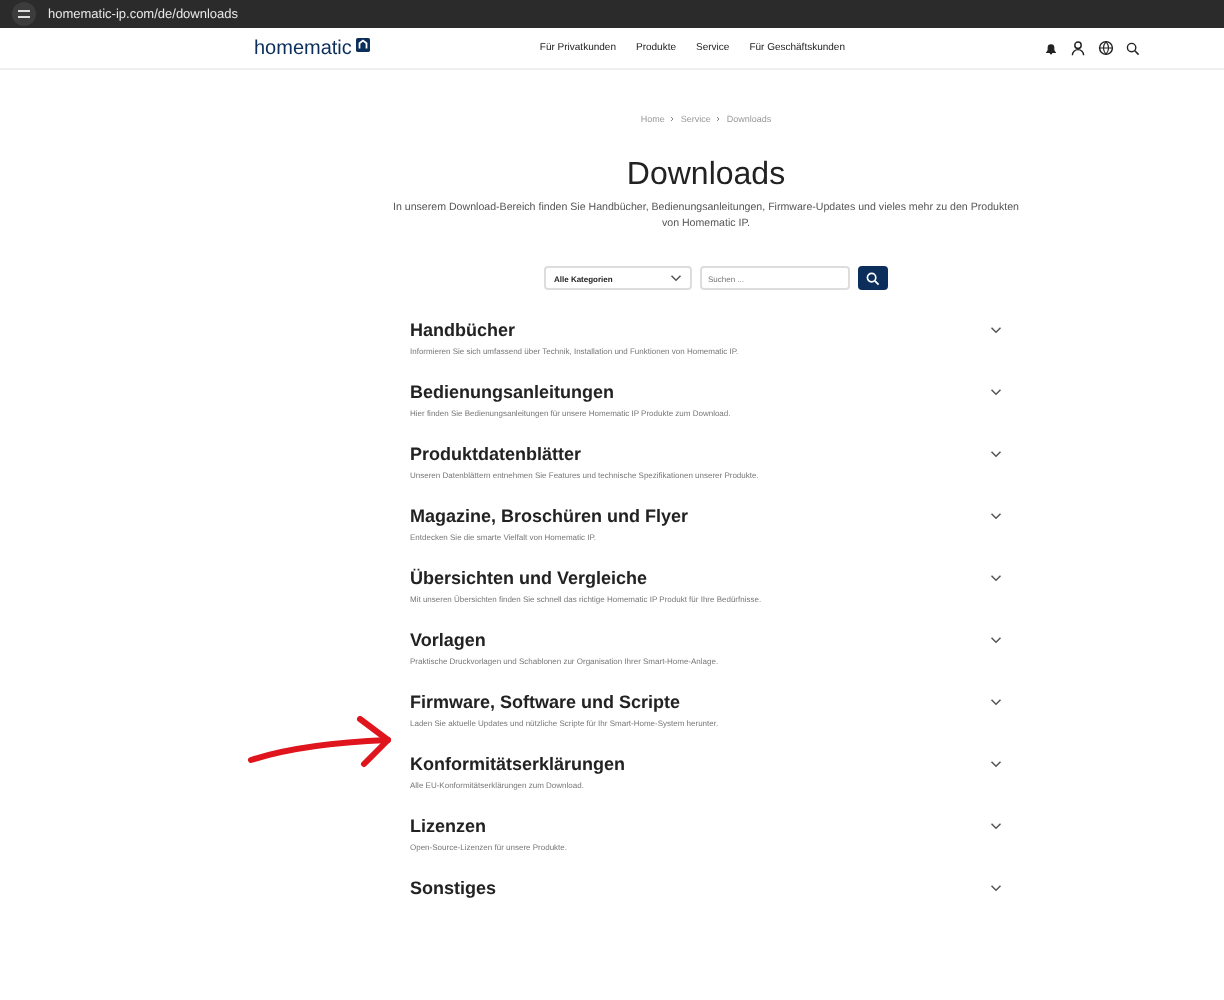 This screenshot has height=1000, width=1224. I want to click on category-title: Firmware, Software und Scripte, so click(546, 702).